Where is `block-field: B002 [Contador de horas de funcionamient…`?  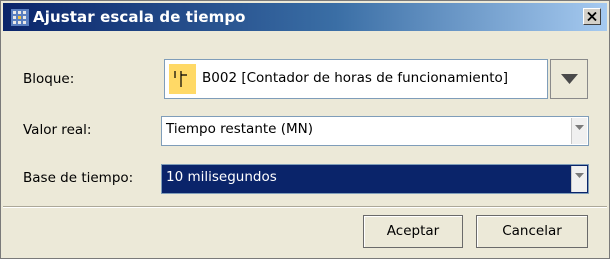
block-field: B002 [Contador de horas de funcionamient… is located at coordinates (356, 79).